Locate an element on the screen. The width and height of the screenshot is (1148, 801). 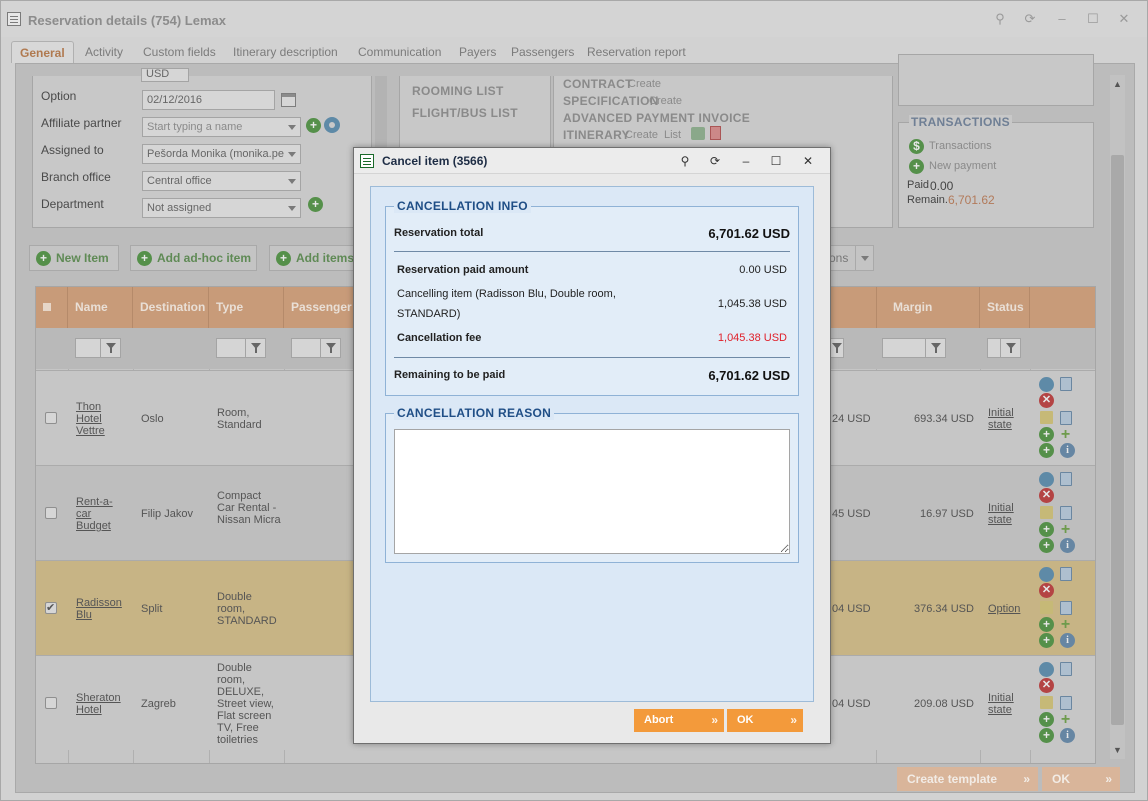
calendar-icon is located at coordinates (288, 100).